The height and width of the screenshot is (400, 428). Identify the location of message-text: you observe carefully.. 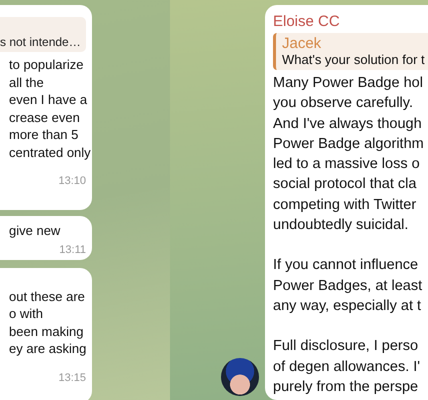
(343, 104).